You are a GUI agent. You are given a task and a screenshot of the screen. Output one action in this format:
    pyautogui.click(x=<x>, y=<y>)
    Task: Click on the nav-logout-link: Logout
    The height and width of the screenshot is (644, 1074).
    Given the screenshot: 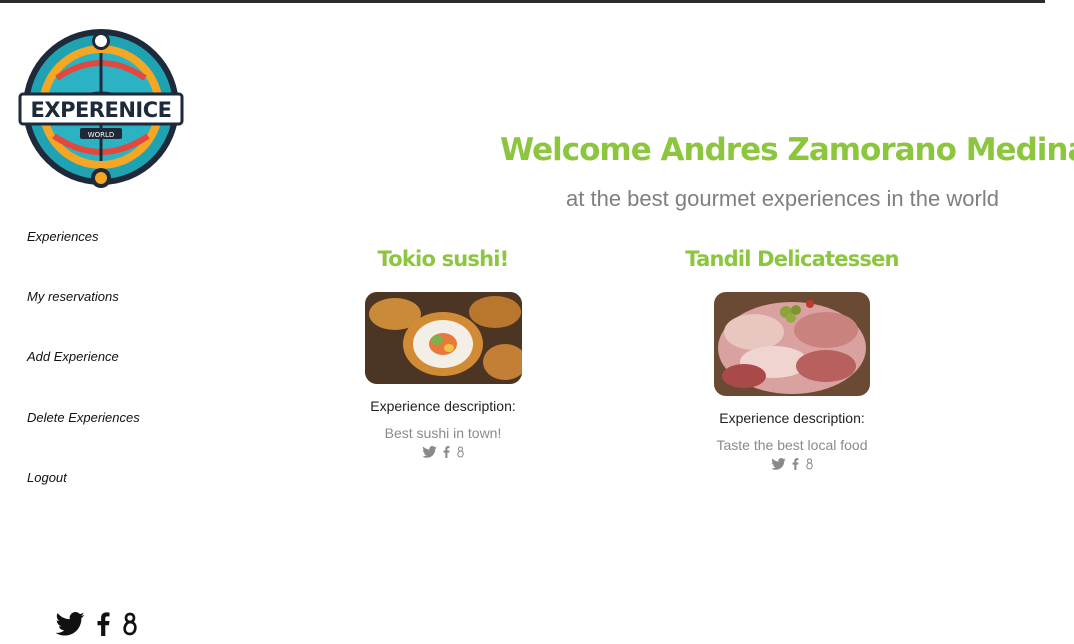 What is the action you would take?
    pyautogui.click(x=47, y=477)
    